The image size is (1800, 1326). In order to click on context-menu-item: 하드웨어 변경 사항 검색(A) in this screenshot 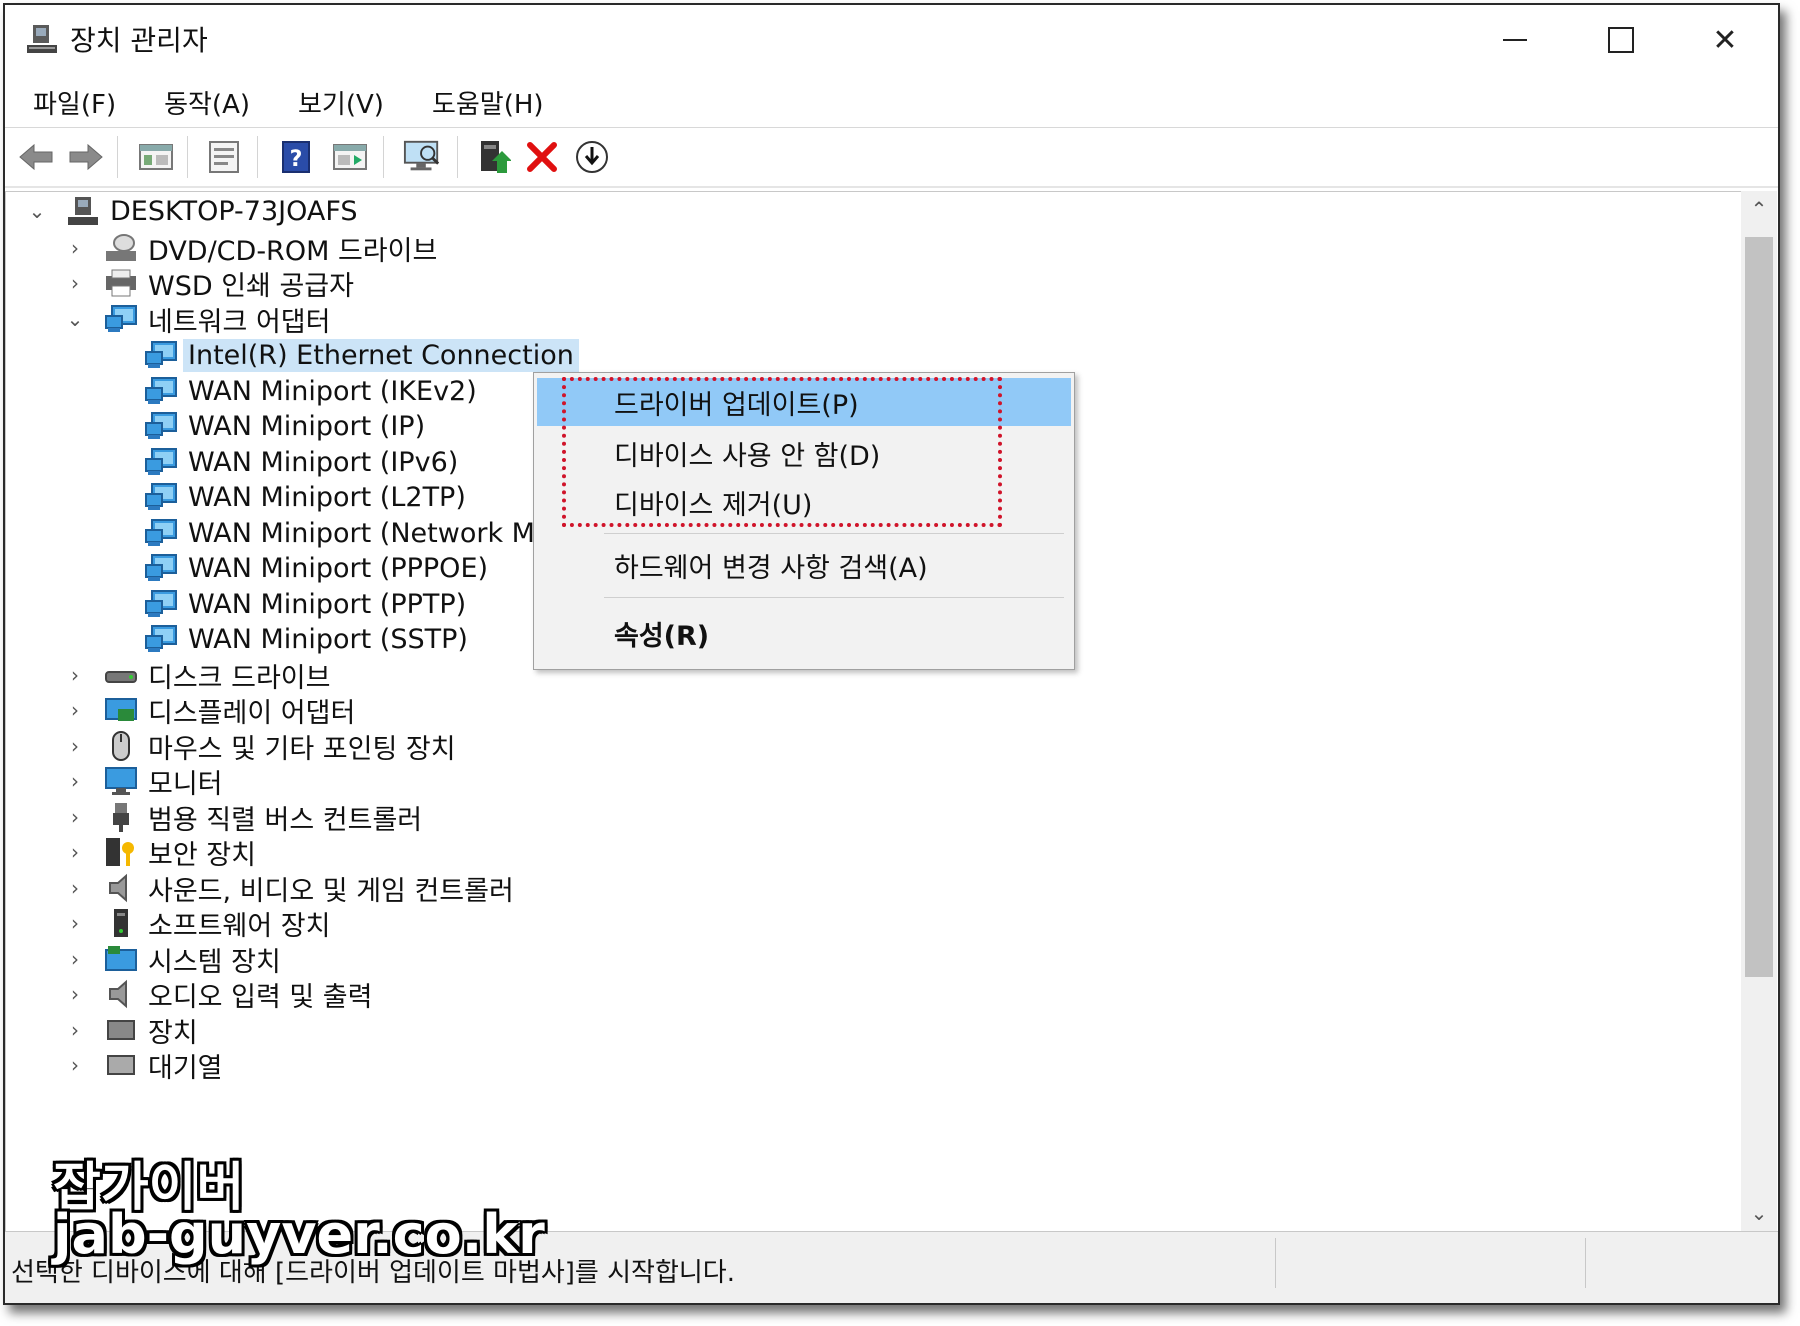, I will do `click(804, 565)`.